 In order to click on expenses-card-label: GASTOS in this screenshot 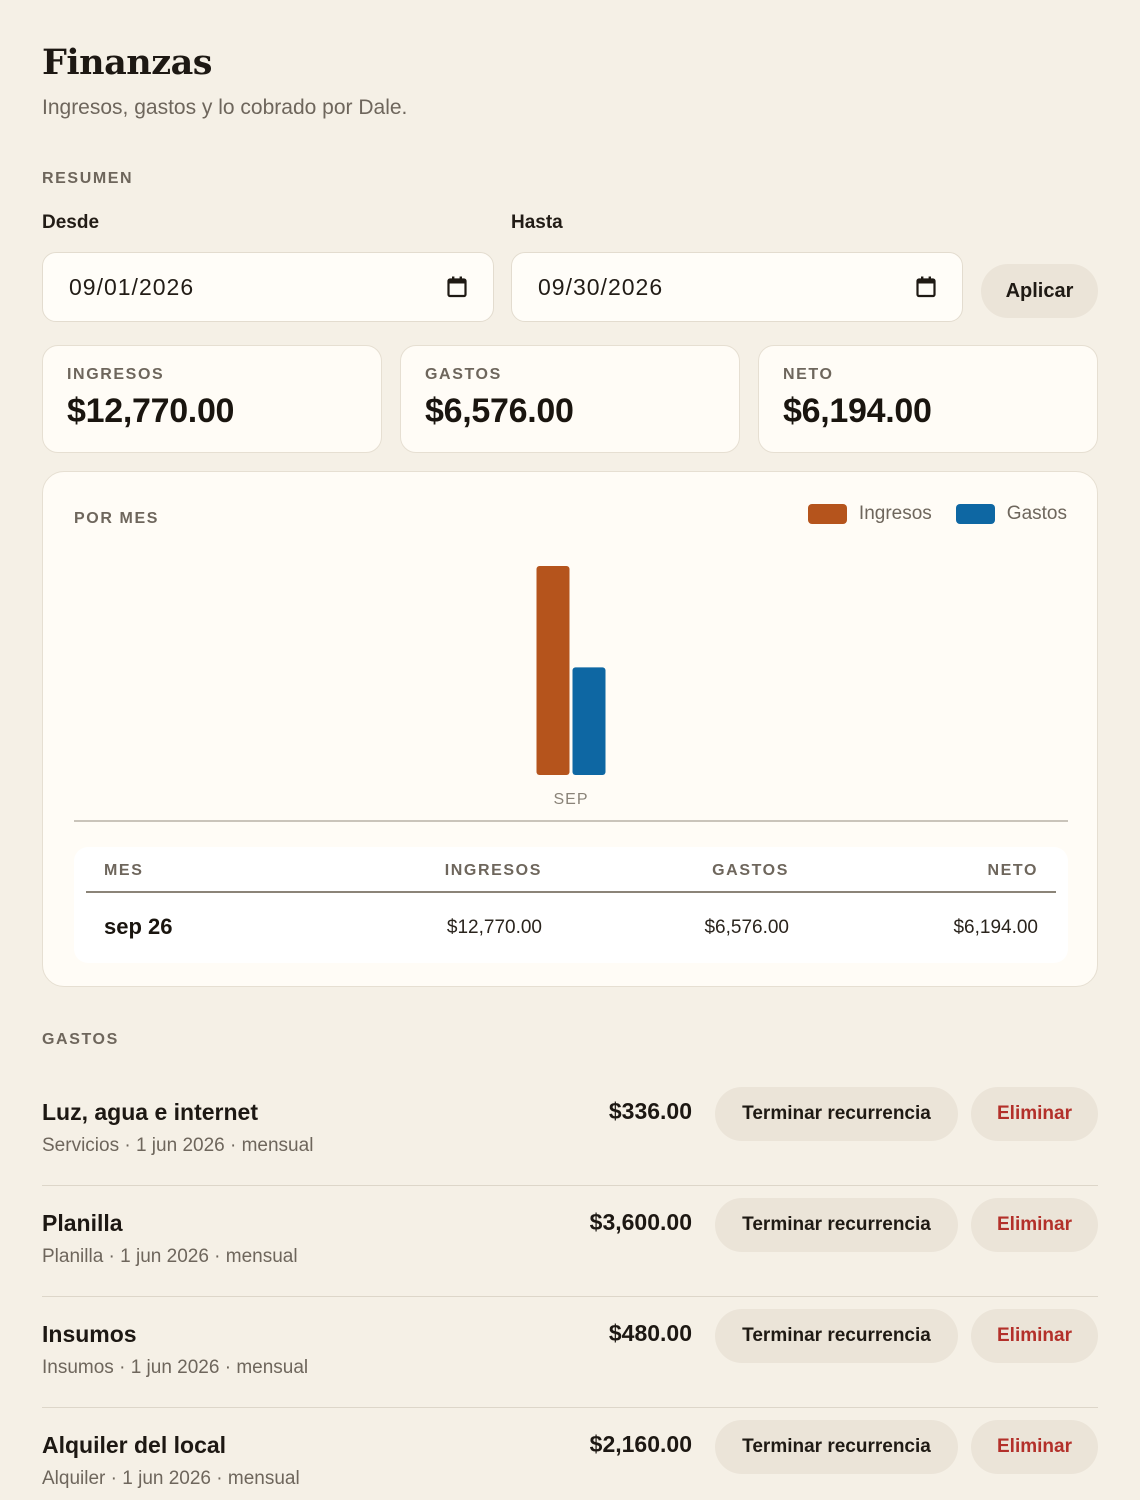, I will do `click(463, 374)`.